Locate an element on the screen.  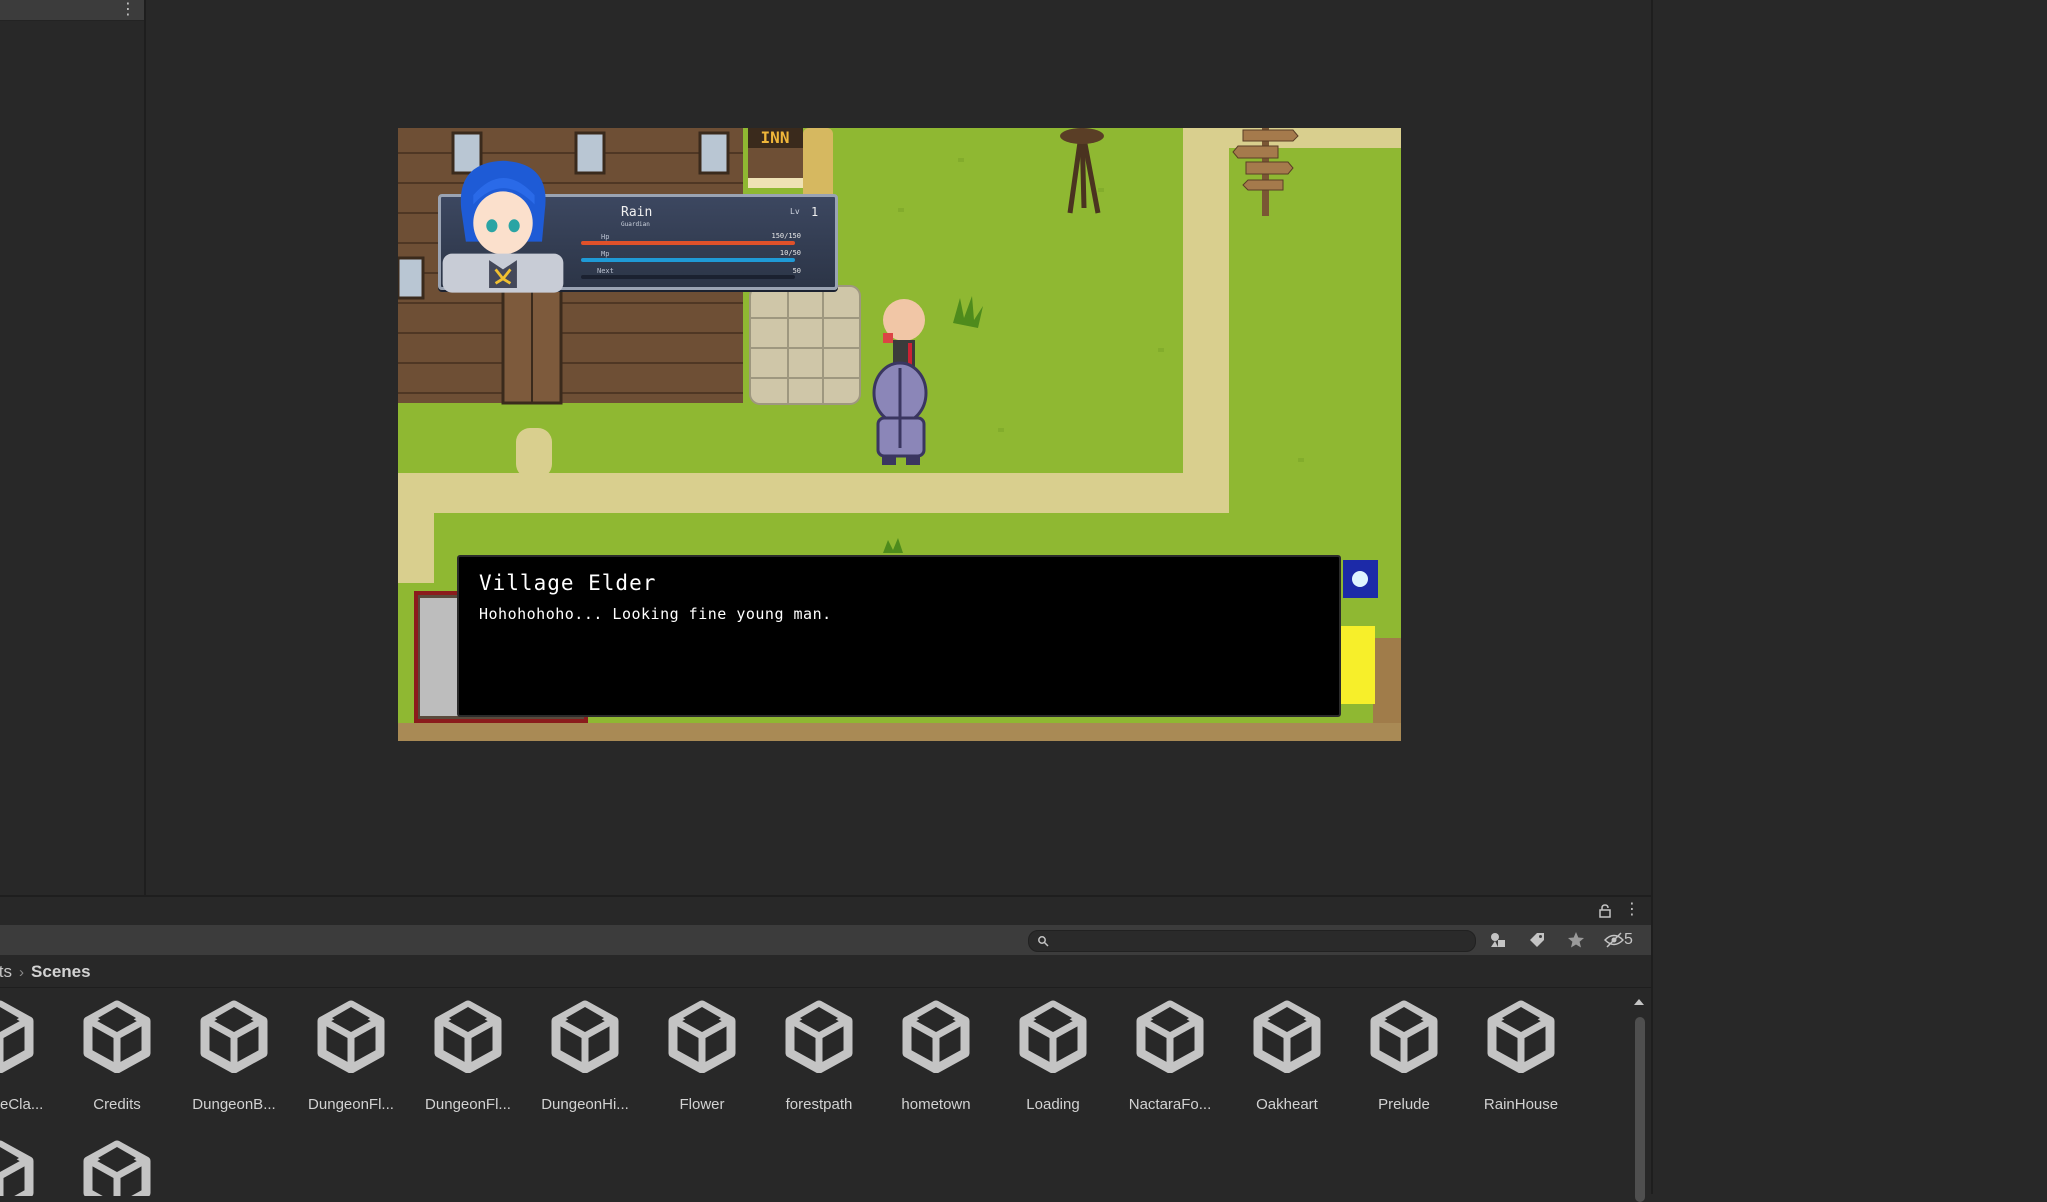
scroll-up-arrow-icon is located at coordinates (1639, 1002).